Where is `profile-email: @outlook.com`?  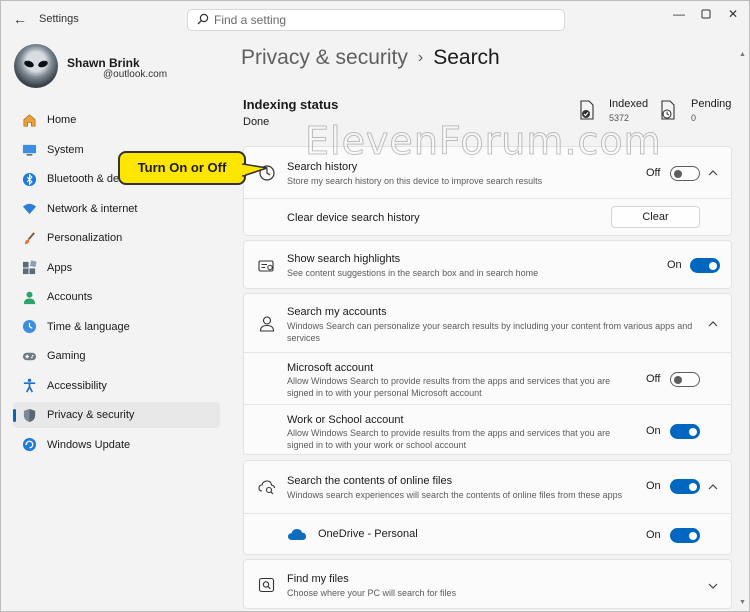 profile-email: @outlook.com is located at coordinates (135, 74).